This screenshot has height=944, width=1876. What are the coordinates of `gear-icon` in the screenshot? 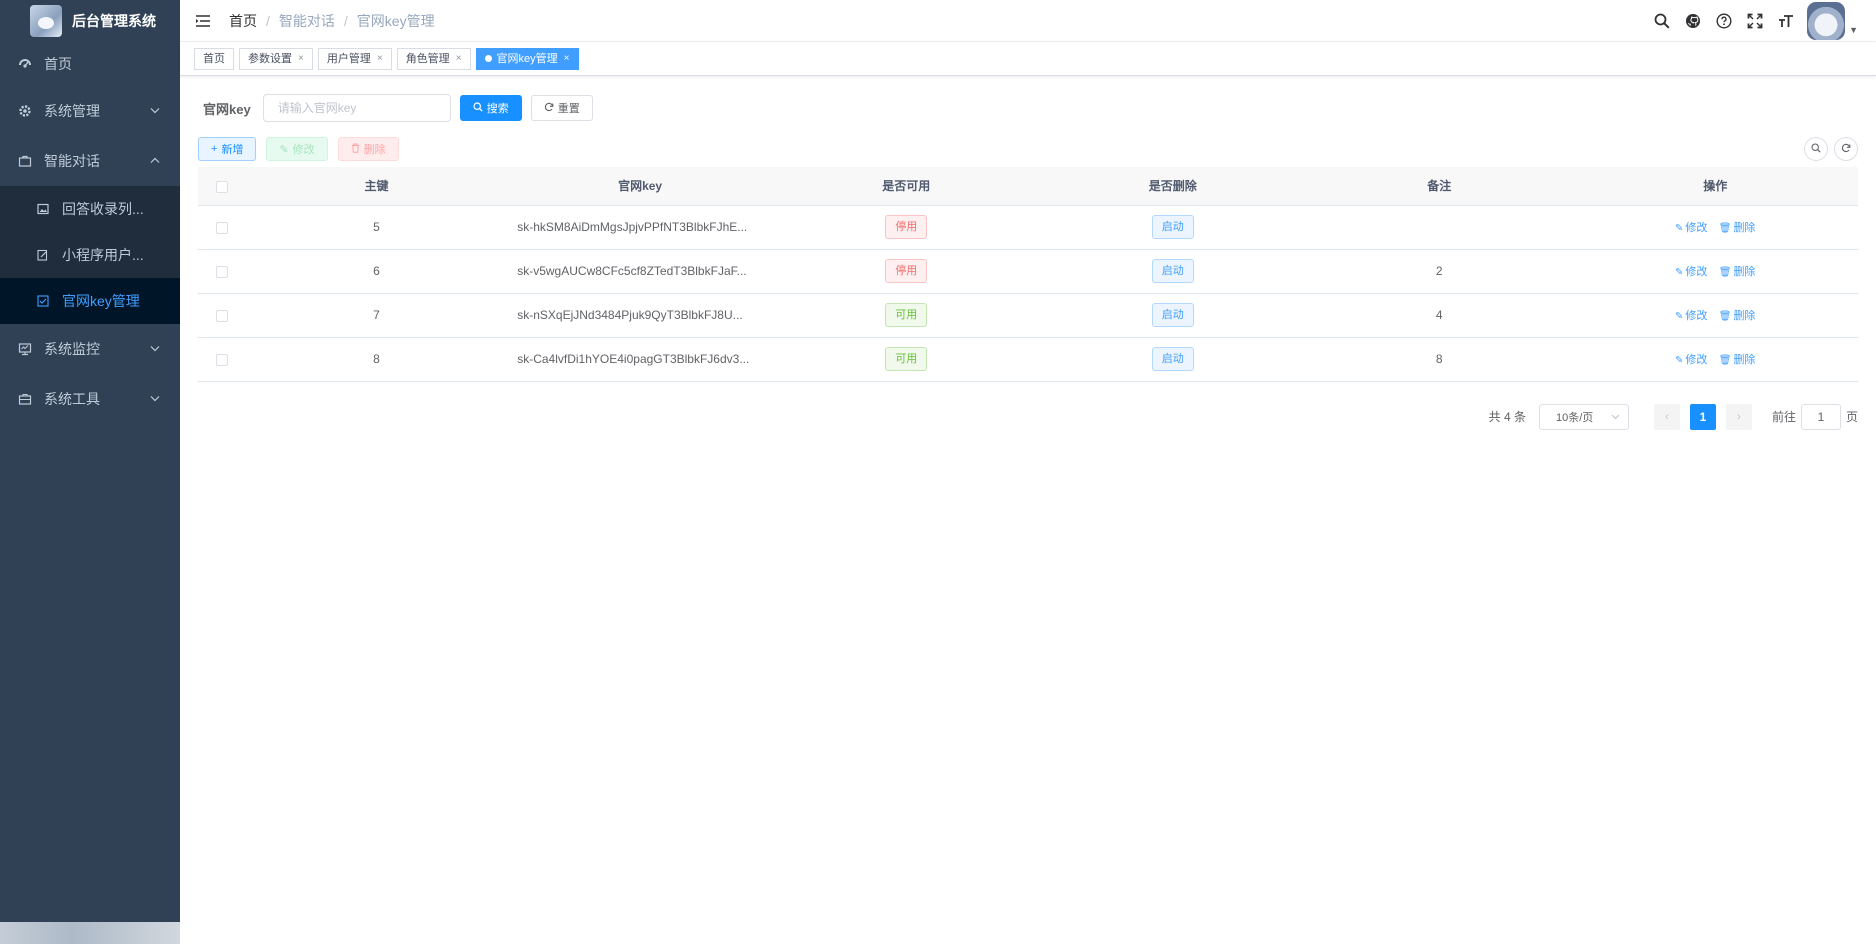 It's located at (25, 111).